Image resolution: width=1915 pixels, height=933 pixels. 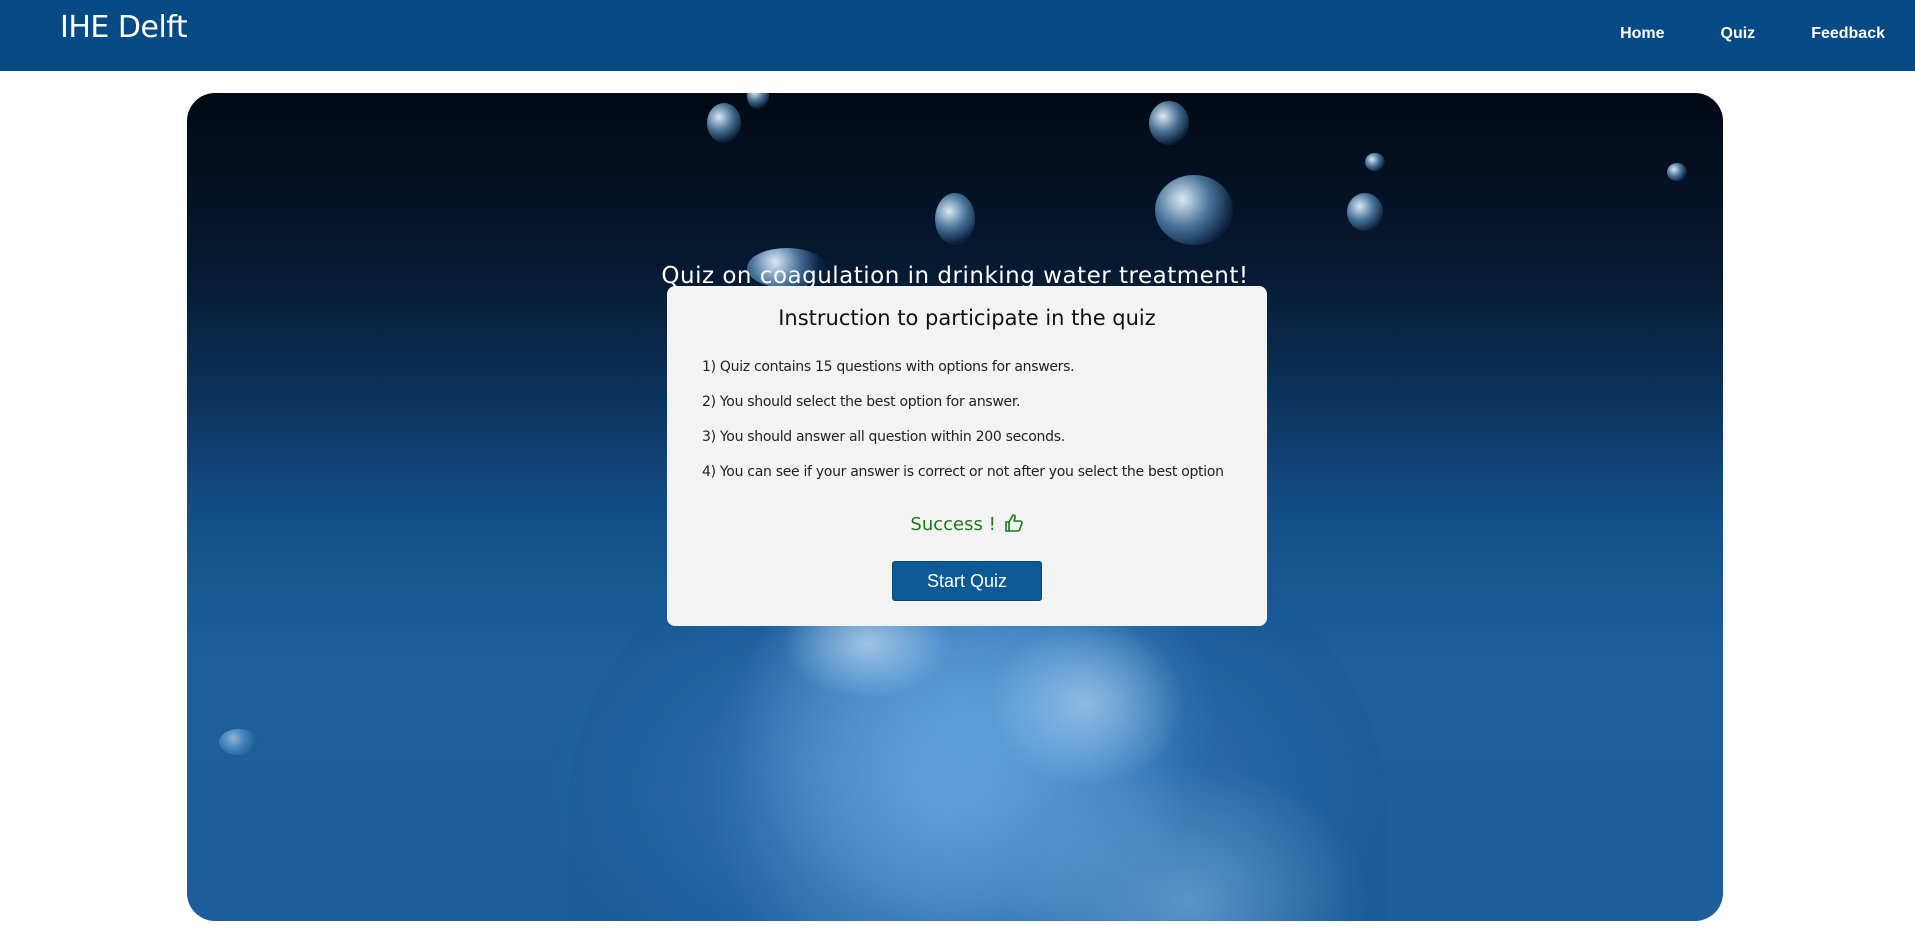 What do you see at coordinates (124, 27) in the screenshot?
I see `brand-logo: IHE Delft` at bounding box center [124, 27].